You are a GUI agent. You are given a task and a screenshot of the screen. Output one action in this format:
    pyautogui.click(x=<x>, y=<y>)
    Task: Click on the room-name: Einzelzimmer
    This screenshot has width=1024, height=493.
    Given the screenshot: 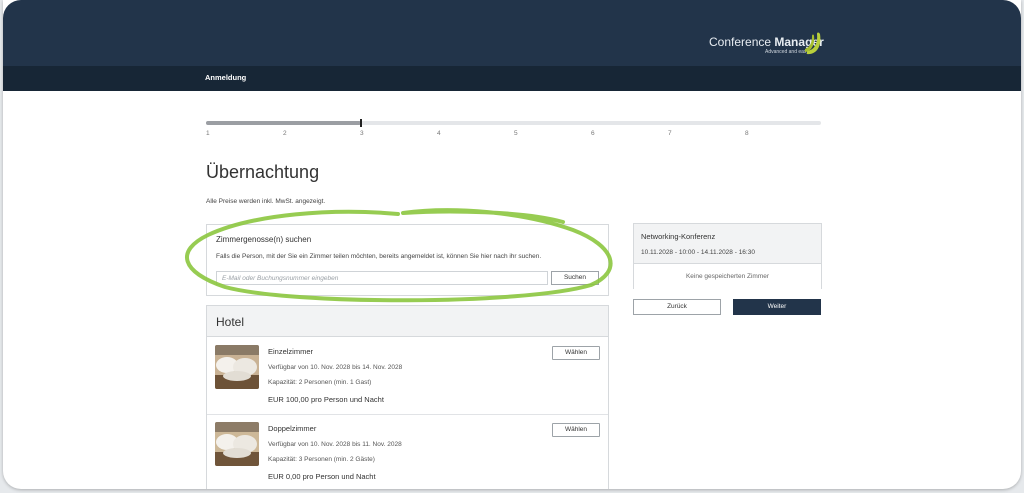 What is the action you would take?
    pyautogui.click(x=291, y=351)
    